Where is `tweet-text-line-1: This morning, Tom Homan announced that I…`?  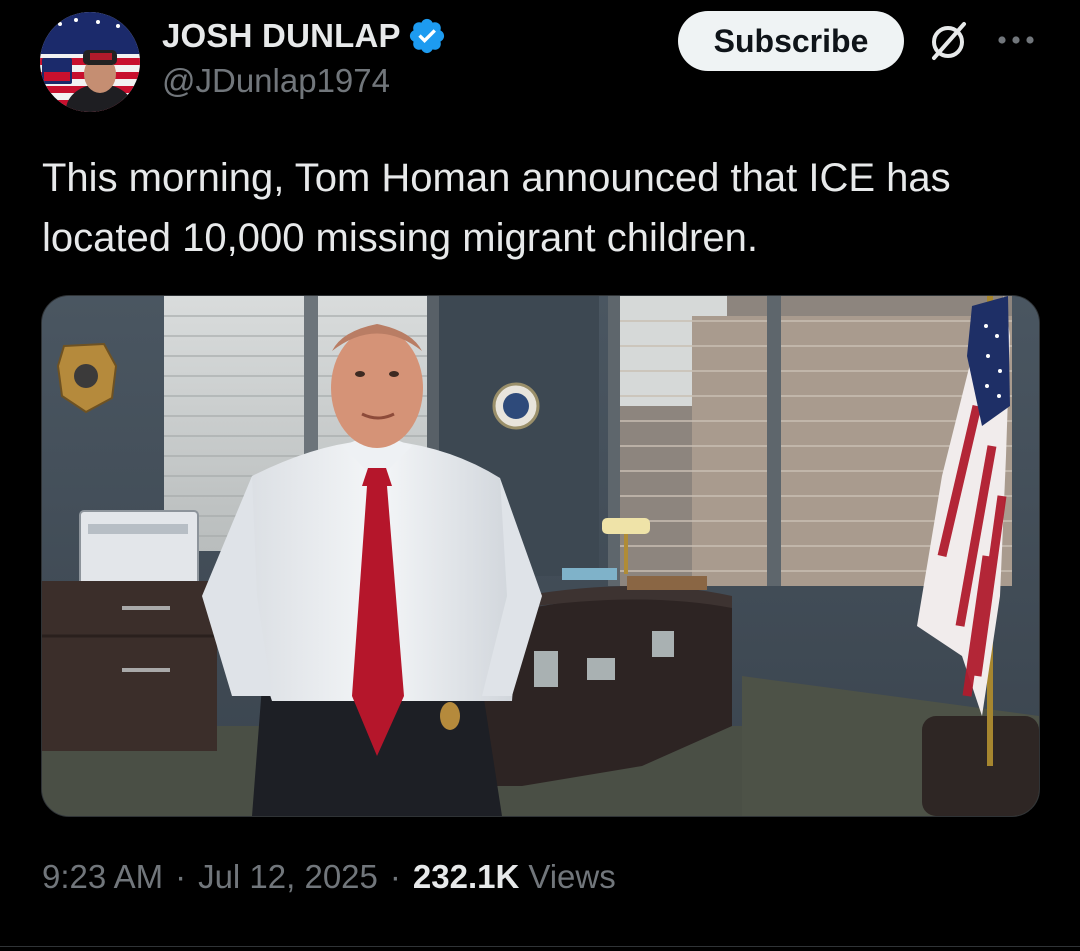 tweet-text-line-1: This morning, Tom Homan announced that I… is located at coordinates (496, 178).